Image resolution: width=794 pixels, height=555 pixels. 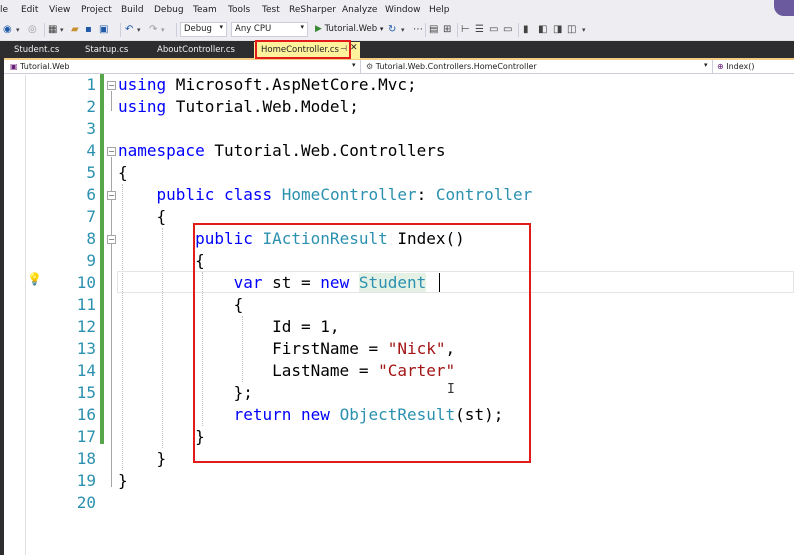 What do you see at coordinates (163, 30) in the screenshot?
I see `redo-dropdown-icon: ▾` at bounding box center [163, 30].